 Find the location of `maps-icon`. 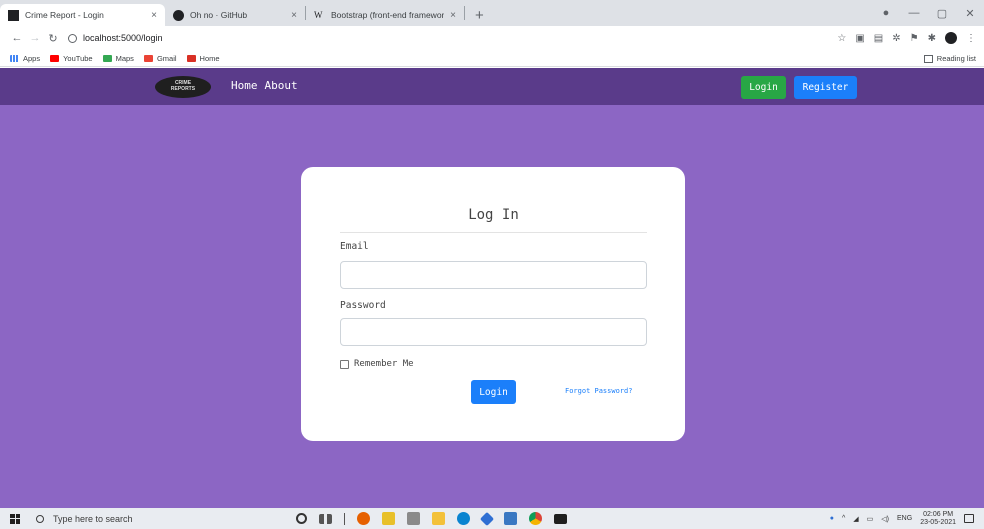

maps-icon is located at coordinates (107, 58).